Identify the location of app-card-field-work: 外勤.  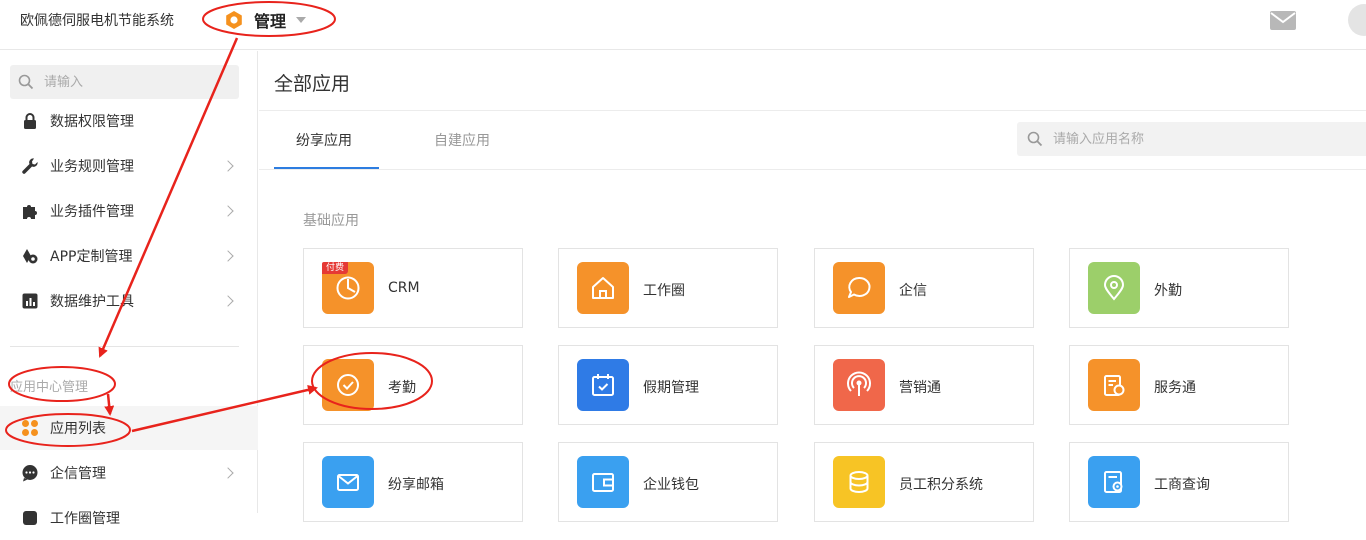
(1179, 288).